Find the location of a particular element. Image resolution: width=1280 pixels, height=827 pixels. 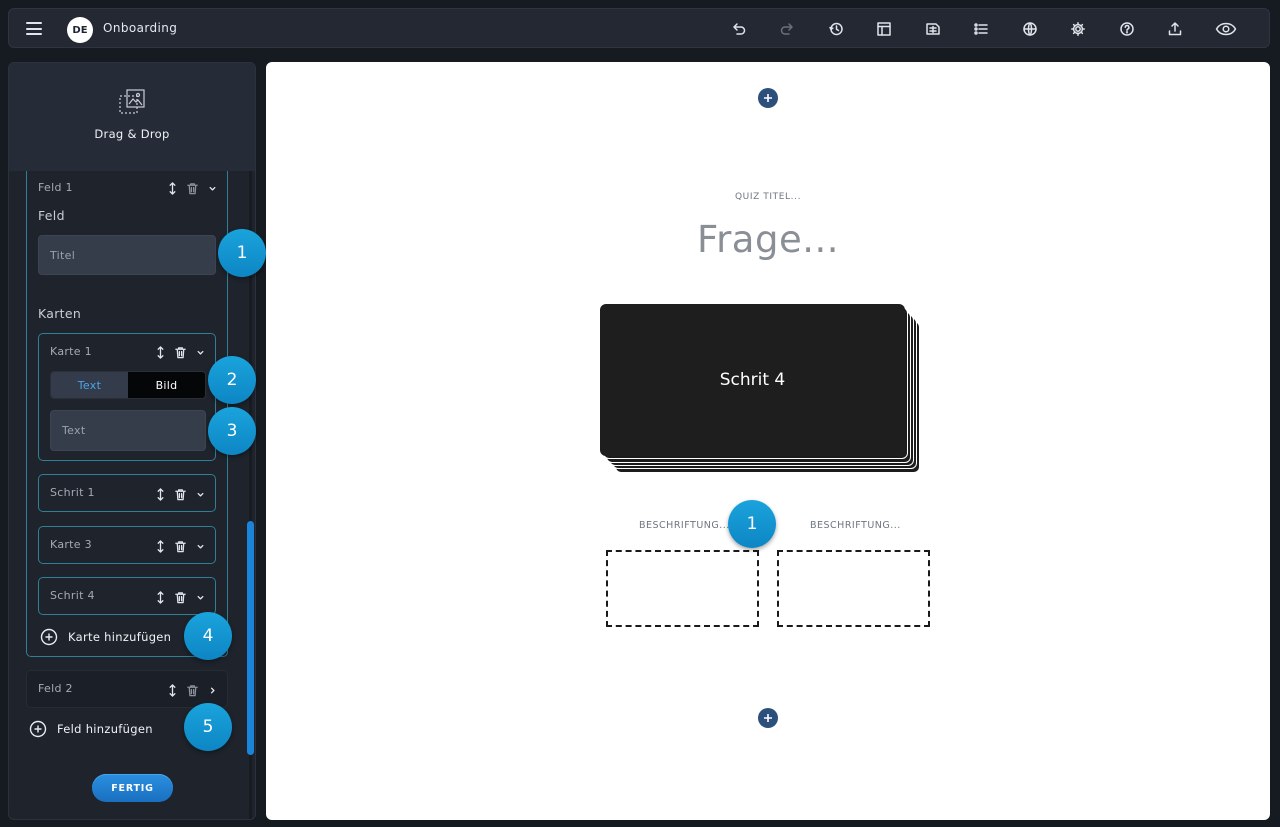

add-block-bottom-button is located at coordinates (768, 718).